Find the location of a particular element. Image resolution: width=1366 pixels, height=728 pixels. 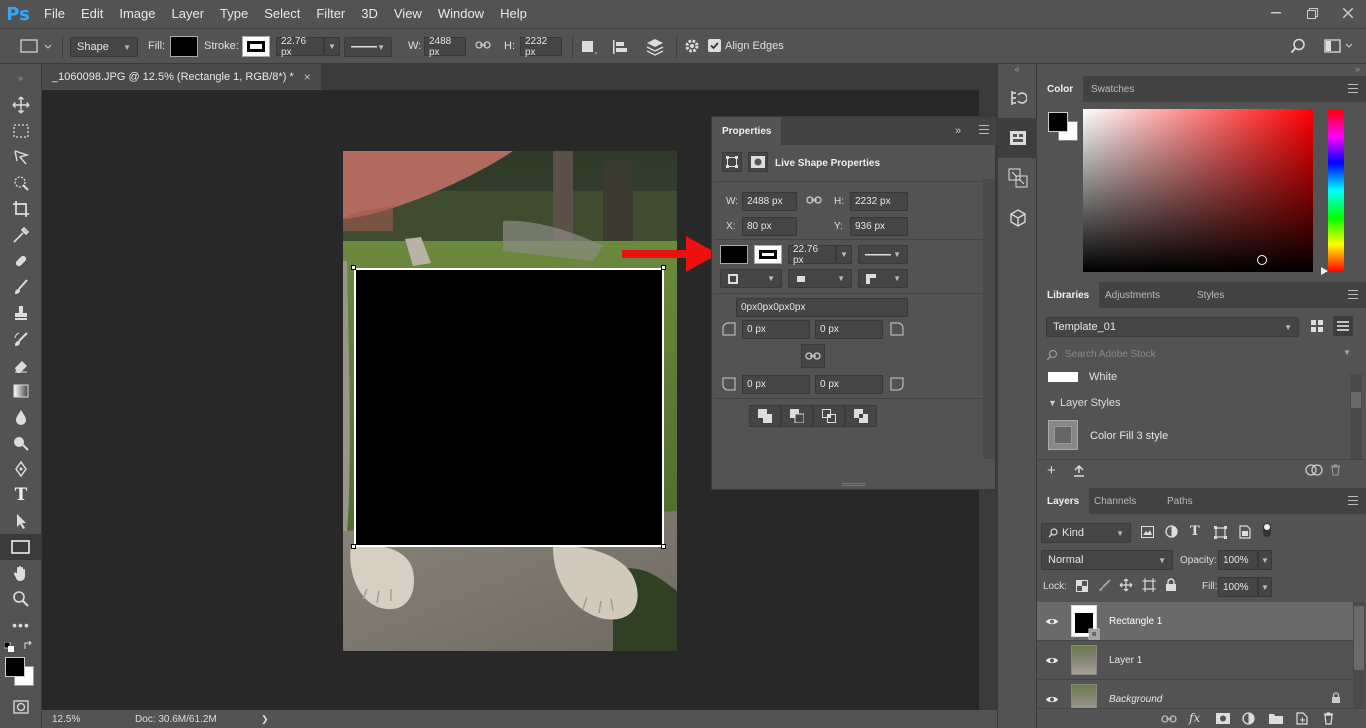

panel-resize-grip is located at coordinates (854, 484).